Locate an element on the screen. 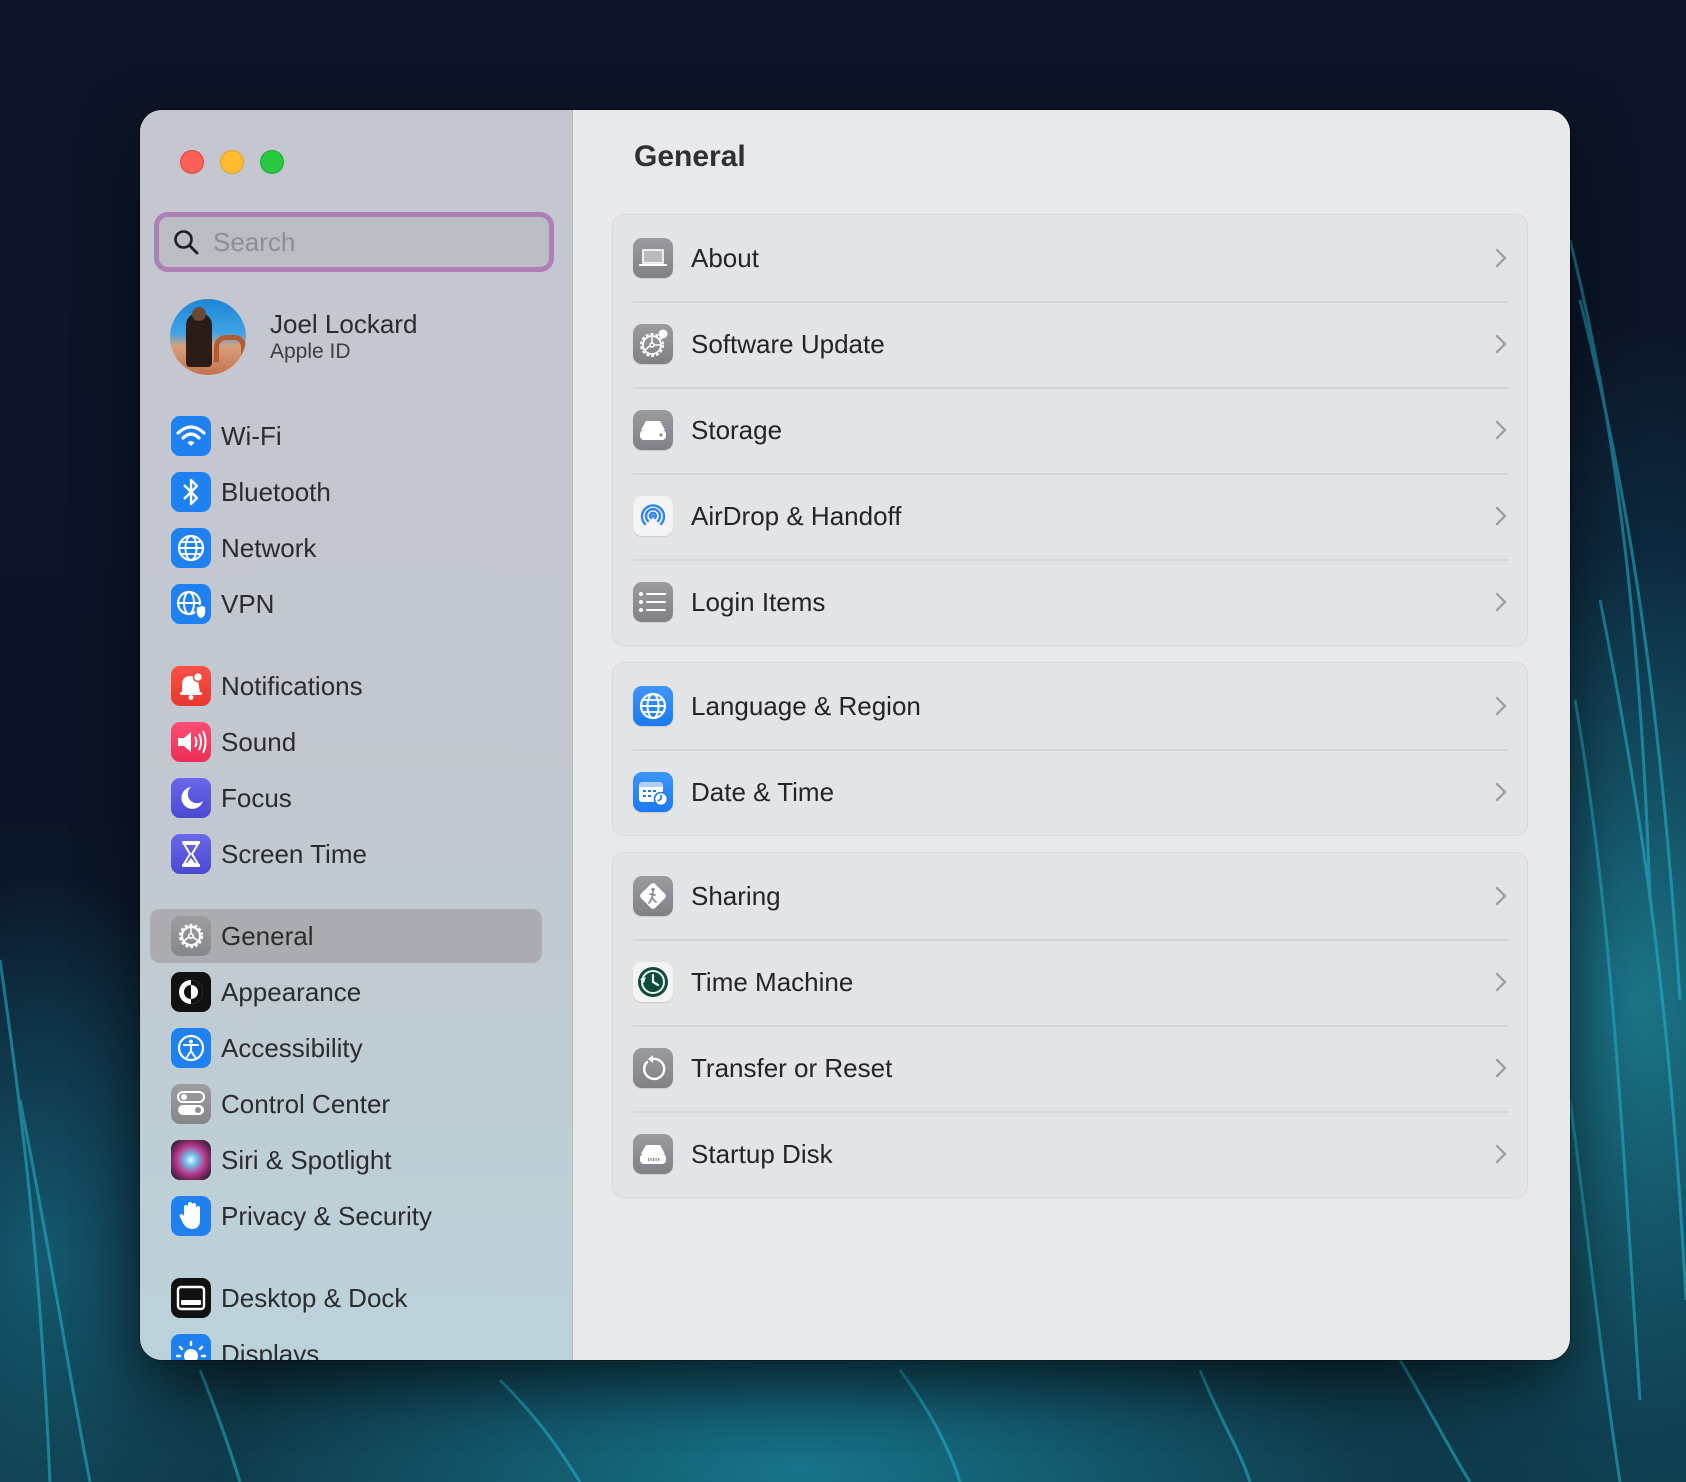  settings-group-locale: Language & Region Date & Time is located at coordinates (1070, 749).